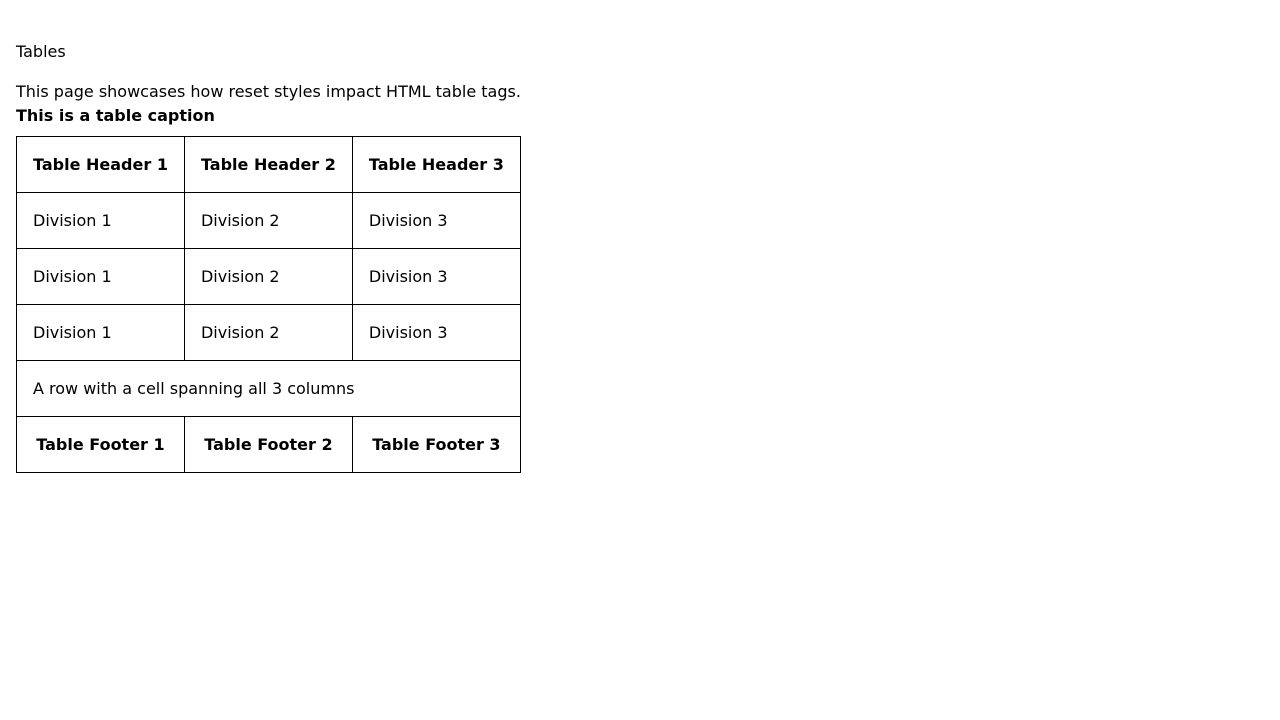  Describe the element at coordinates (41, 51) in the screenshot. I see `page-title: Tables` at that location.